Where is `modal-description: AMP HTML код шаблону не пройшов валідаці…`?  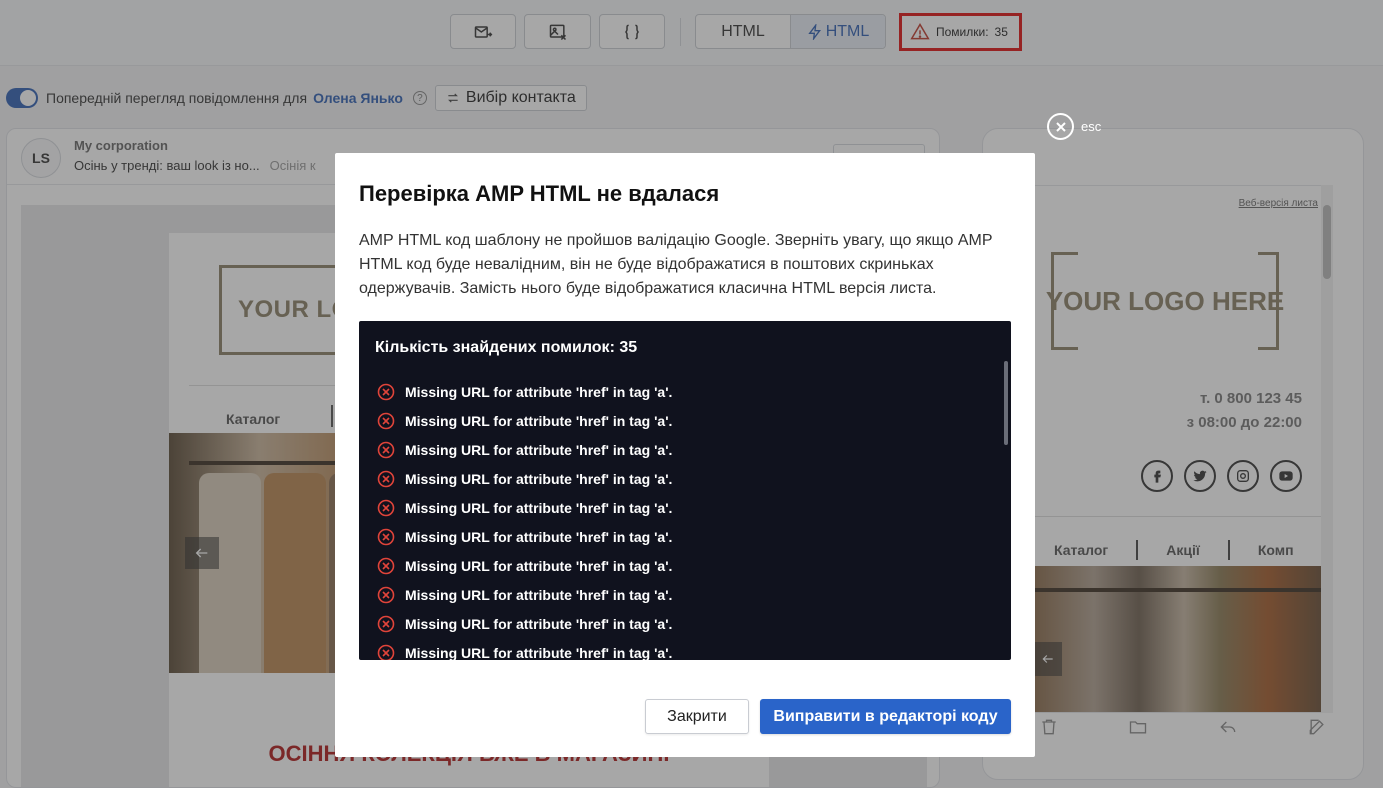 modal-description: AMP HTML код шаблону не пройшов валідаці… is located at coordinates (676, 264).